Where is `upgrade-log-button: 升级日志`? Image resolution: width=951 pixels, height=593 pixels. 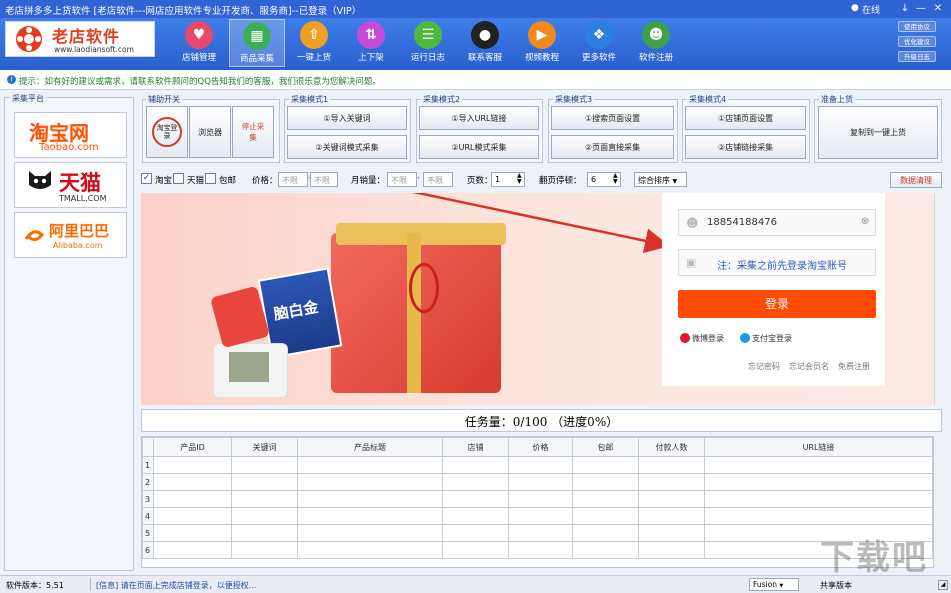
upgrade-log-button: 升级日志 is located at coordinates (917, 56).